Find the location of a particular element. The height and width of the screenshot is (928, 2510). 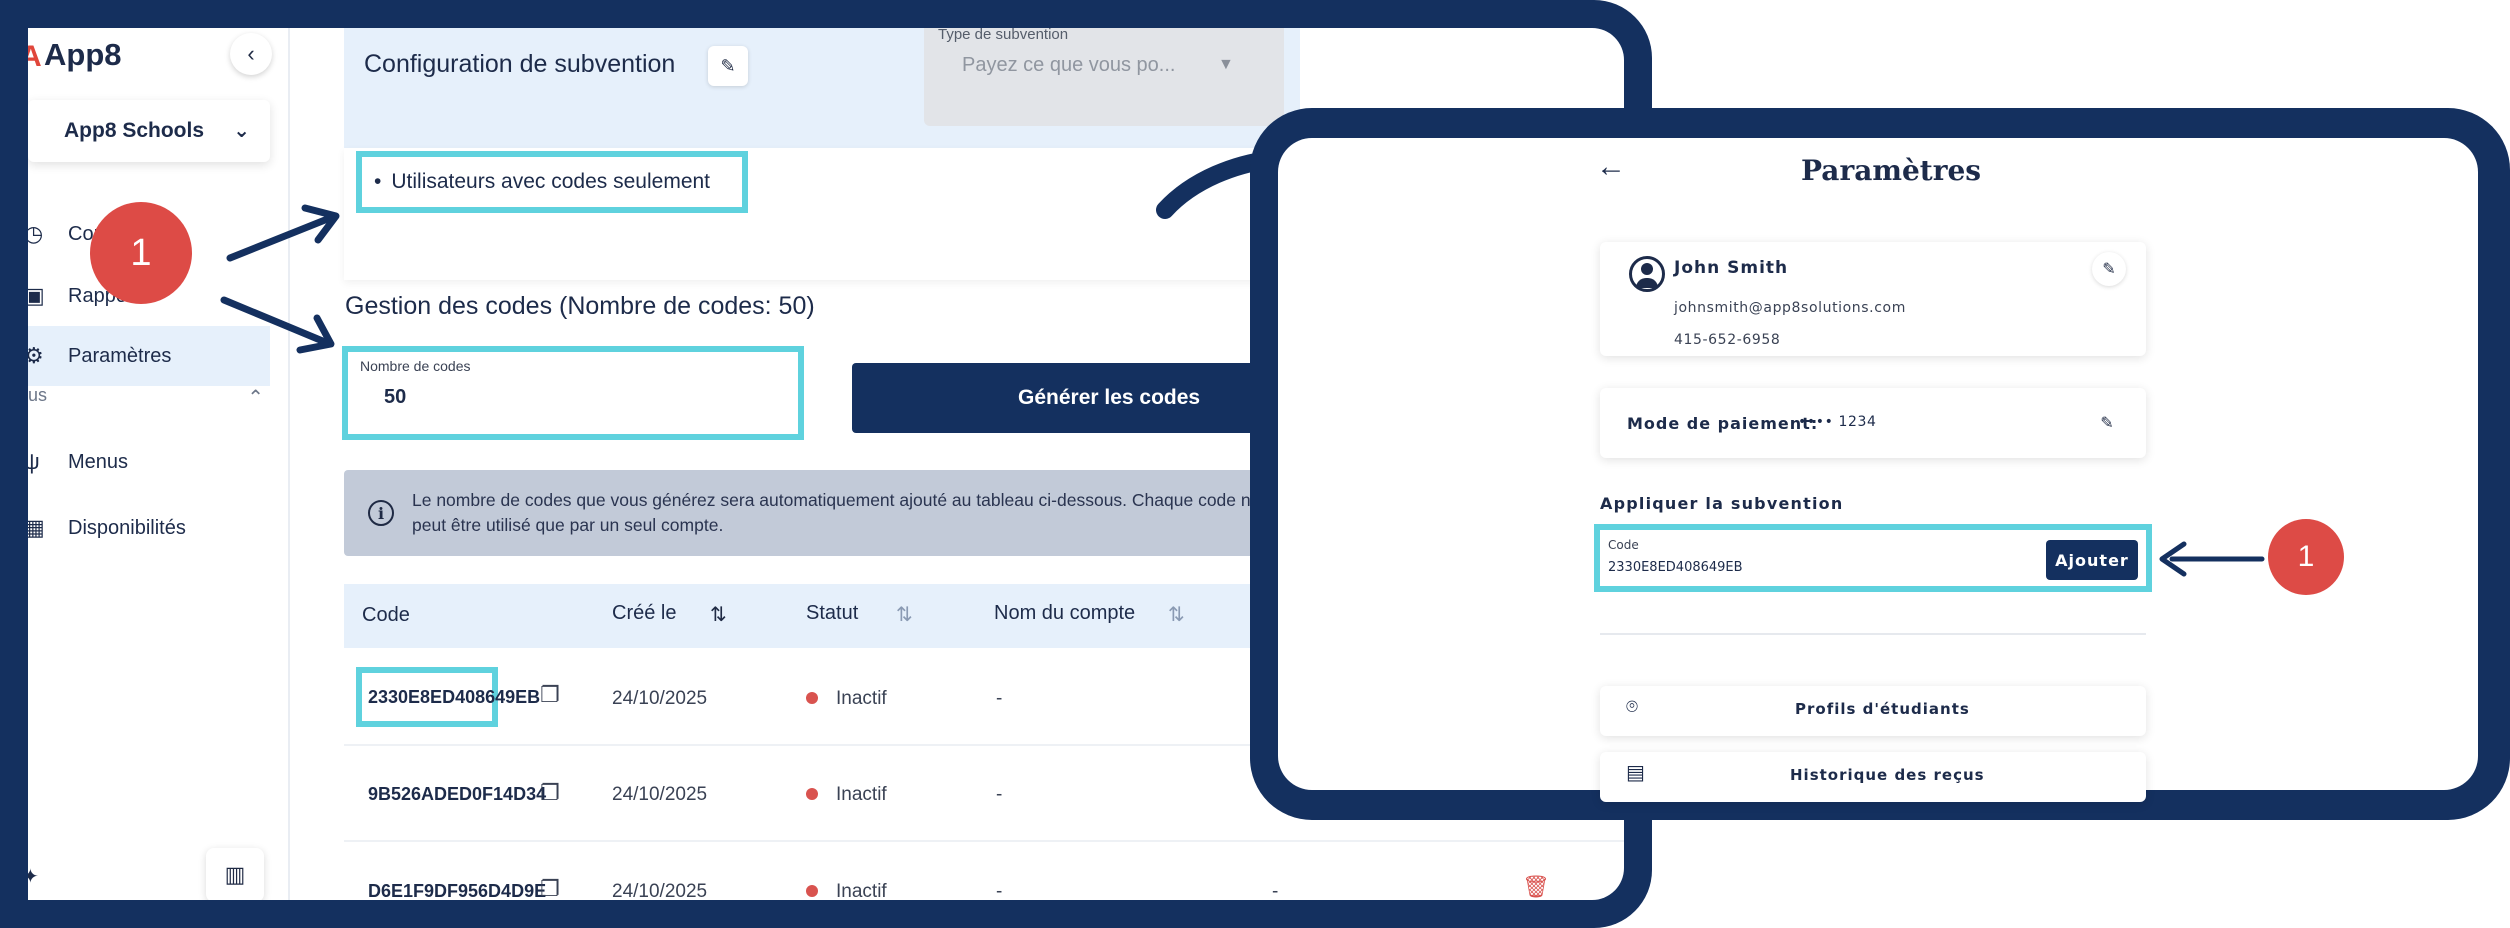

column-header-created: Créé le is located at coordinates (644, 613).